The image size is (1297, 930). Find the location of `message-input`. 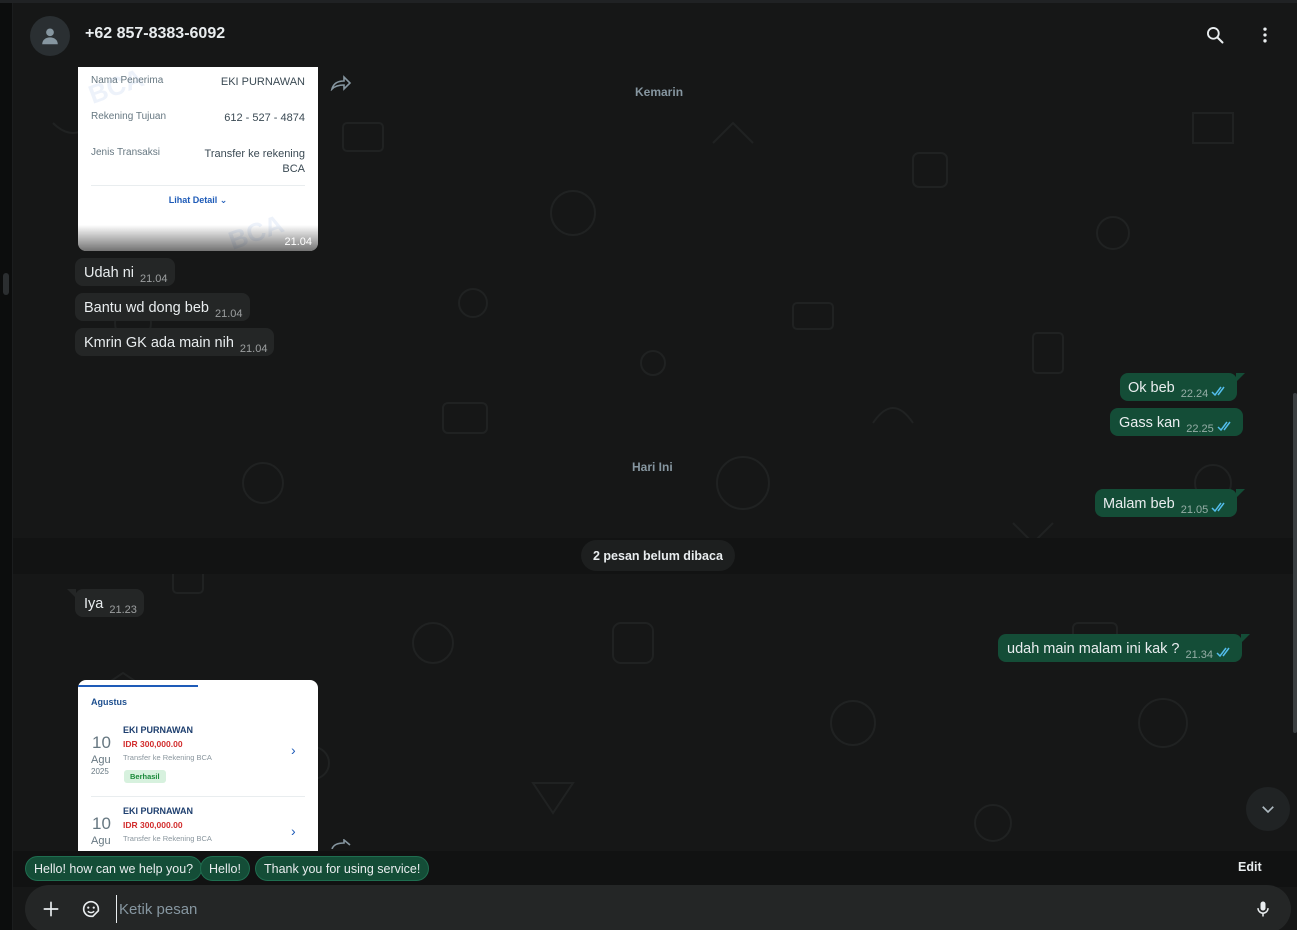

message-input is located at coordinates (666, 909).